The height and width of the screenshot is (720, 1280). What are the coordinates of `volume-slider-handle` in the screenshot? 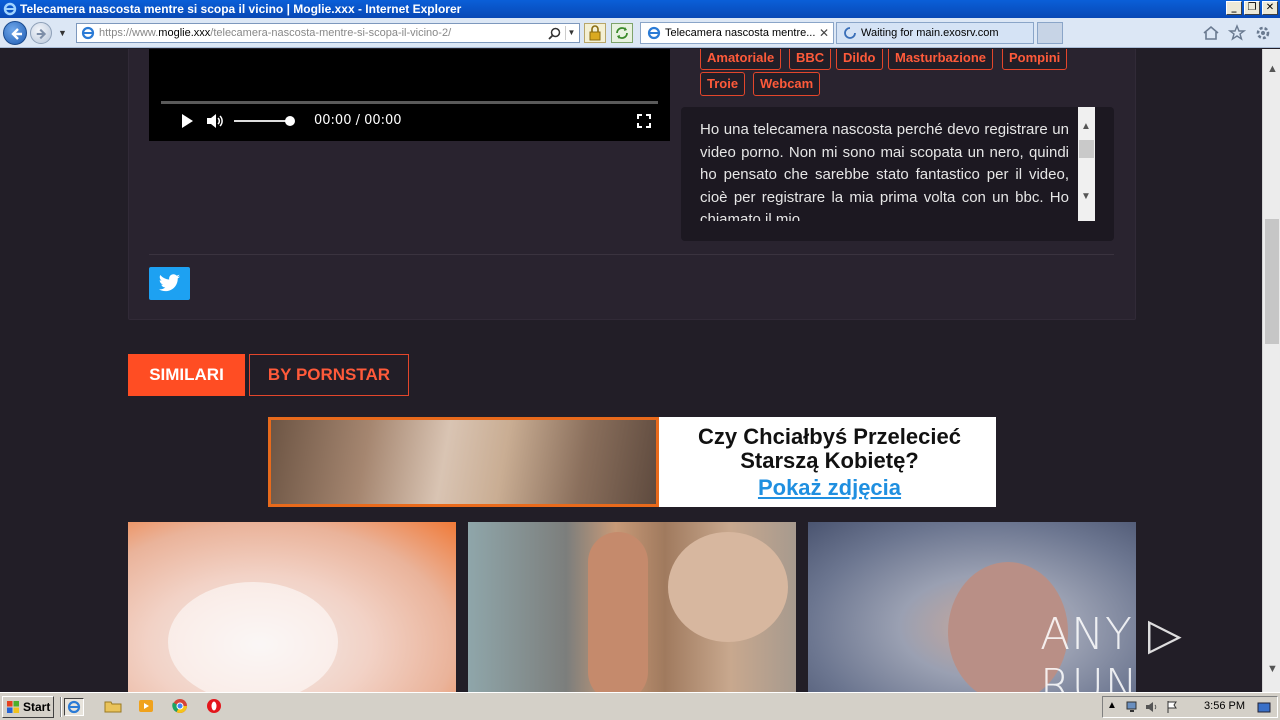 It's located at (290, 121).